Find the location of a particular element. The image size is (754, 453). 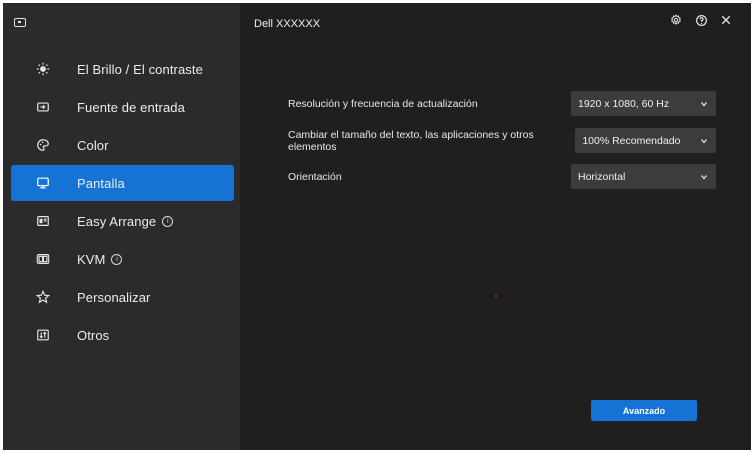

scale-dropdown: 100% Recomendado is located at coordinates (645, 140).